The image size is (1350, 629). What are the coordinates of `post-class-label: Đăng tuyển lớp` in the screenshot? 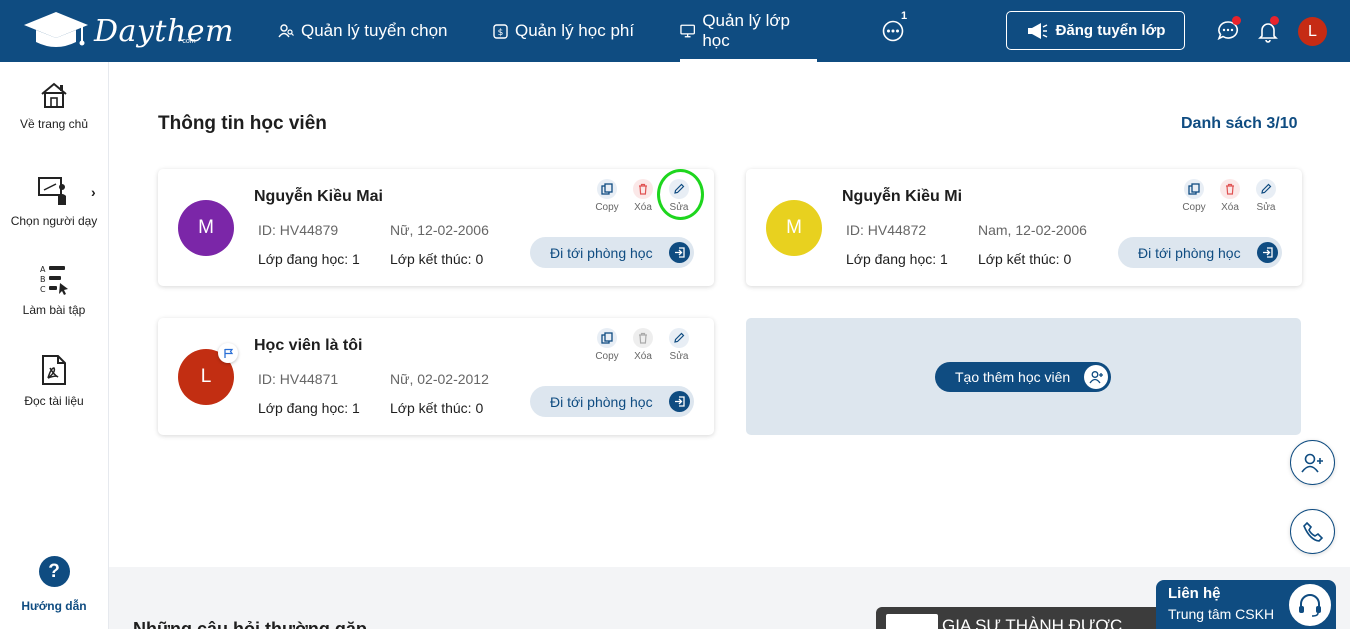 It's located at (1110, 30).